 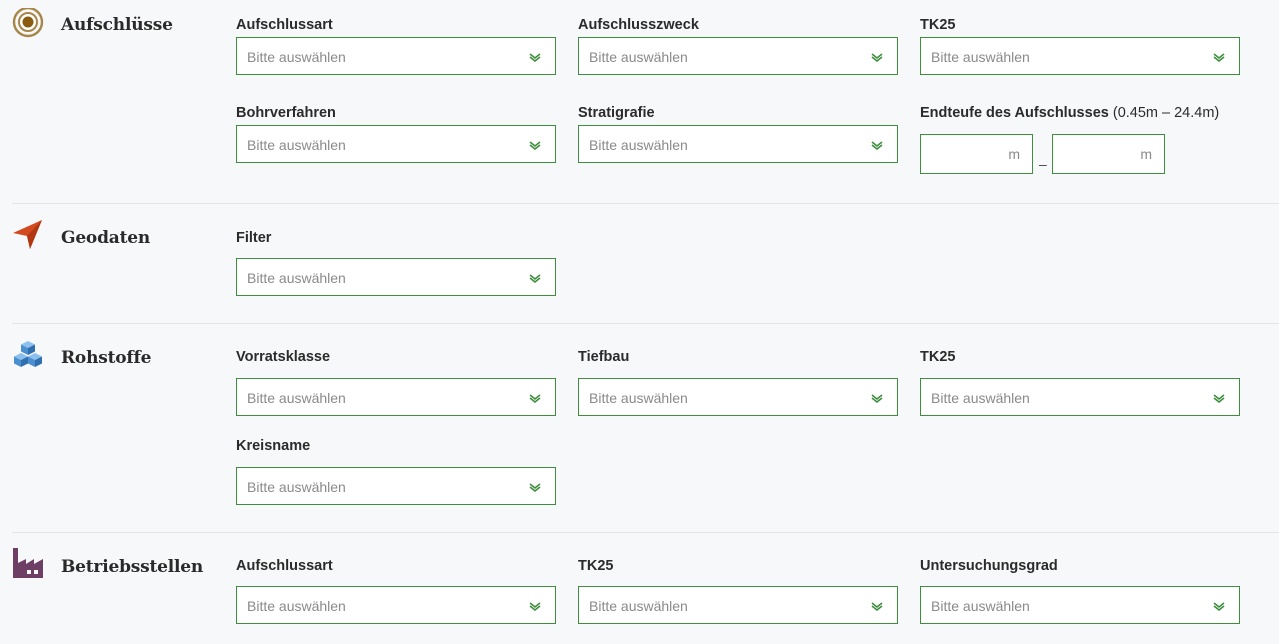 I want to click on field-kreisname: Kreisname Bitte auswählen, so click(x=397, y=471).